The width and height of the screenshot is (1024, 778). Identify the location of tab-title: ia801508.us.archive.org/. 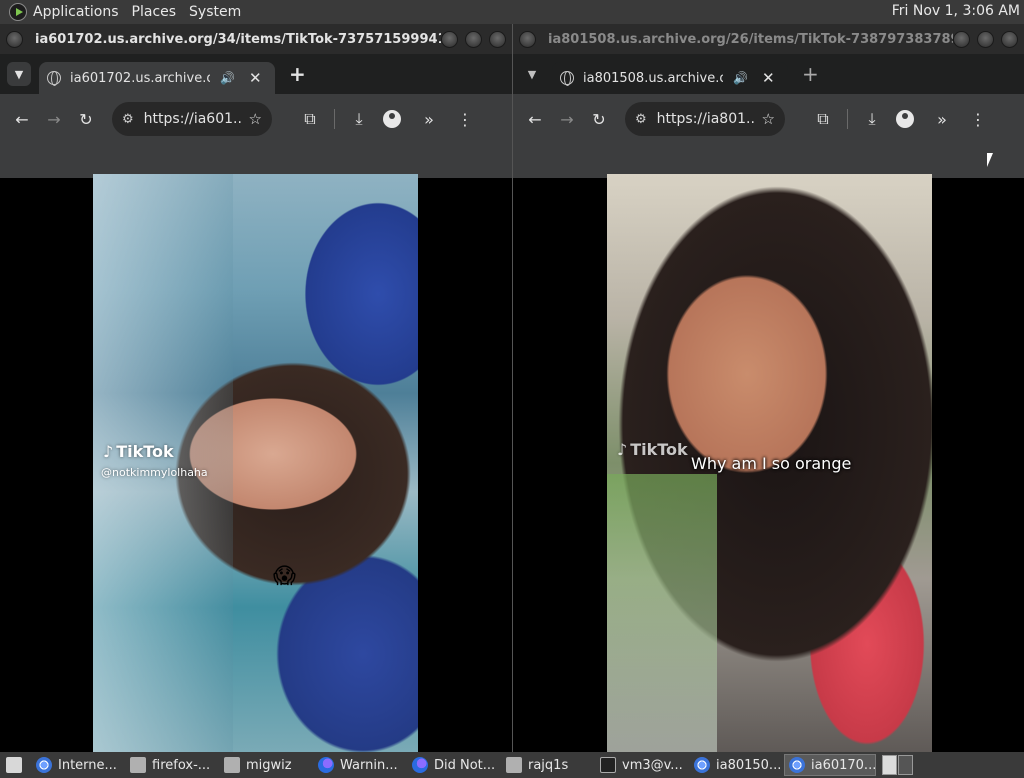
(653, 78).